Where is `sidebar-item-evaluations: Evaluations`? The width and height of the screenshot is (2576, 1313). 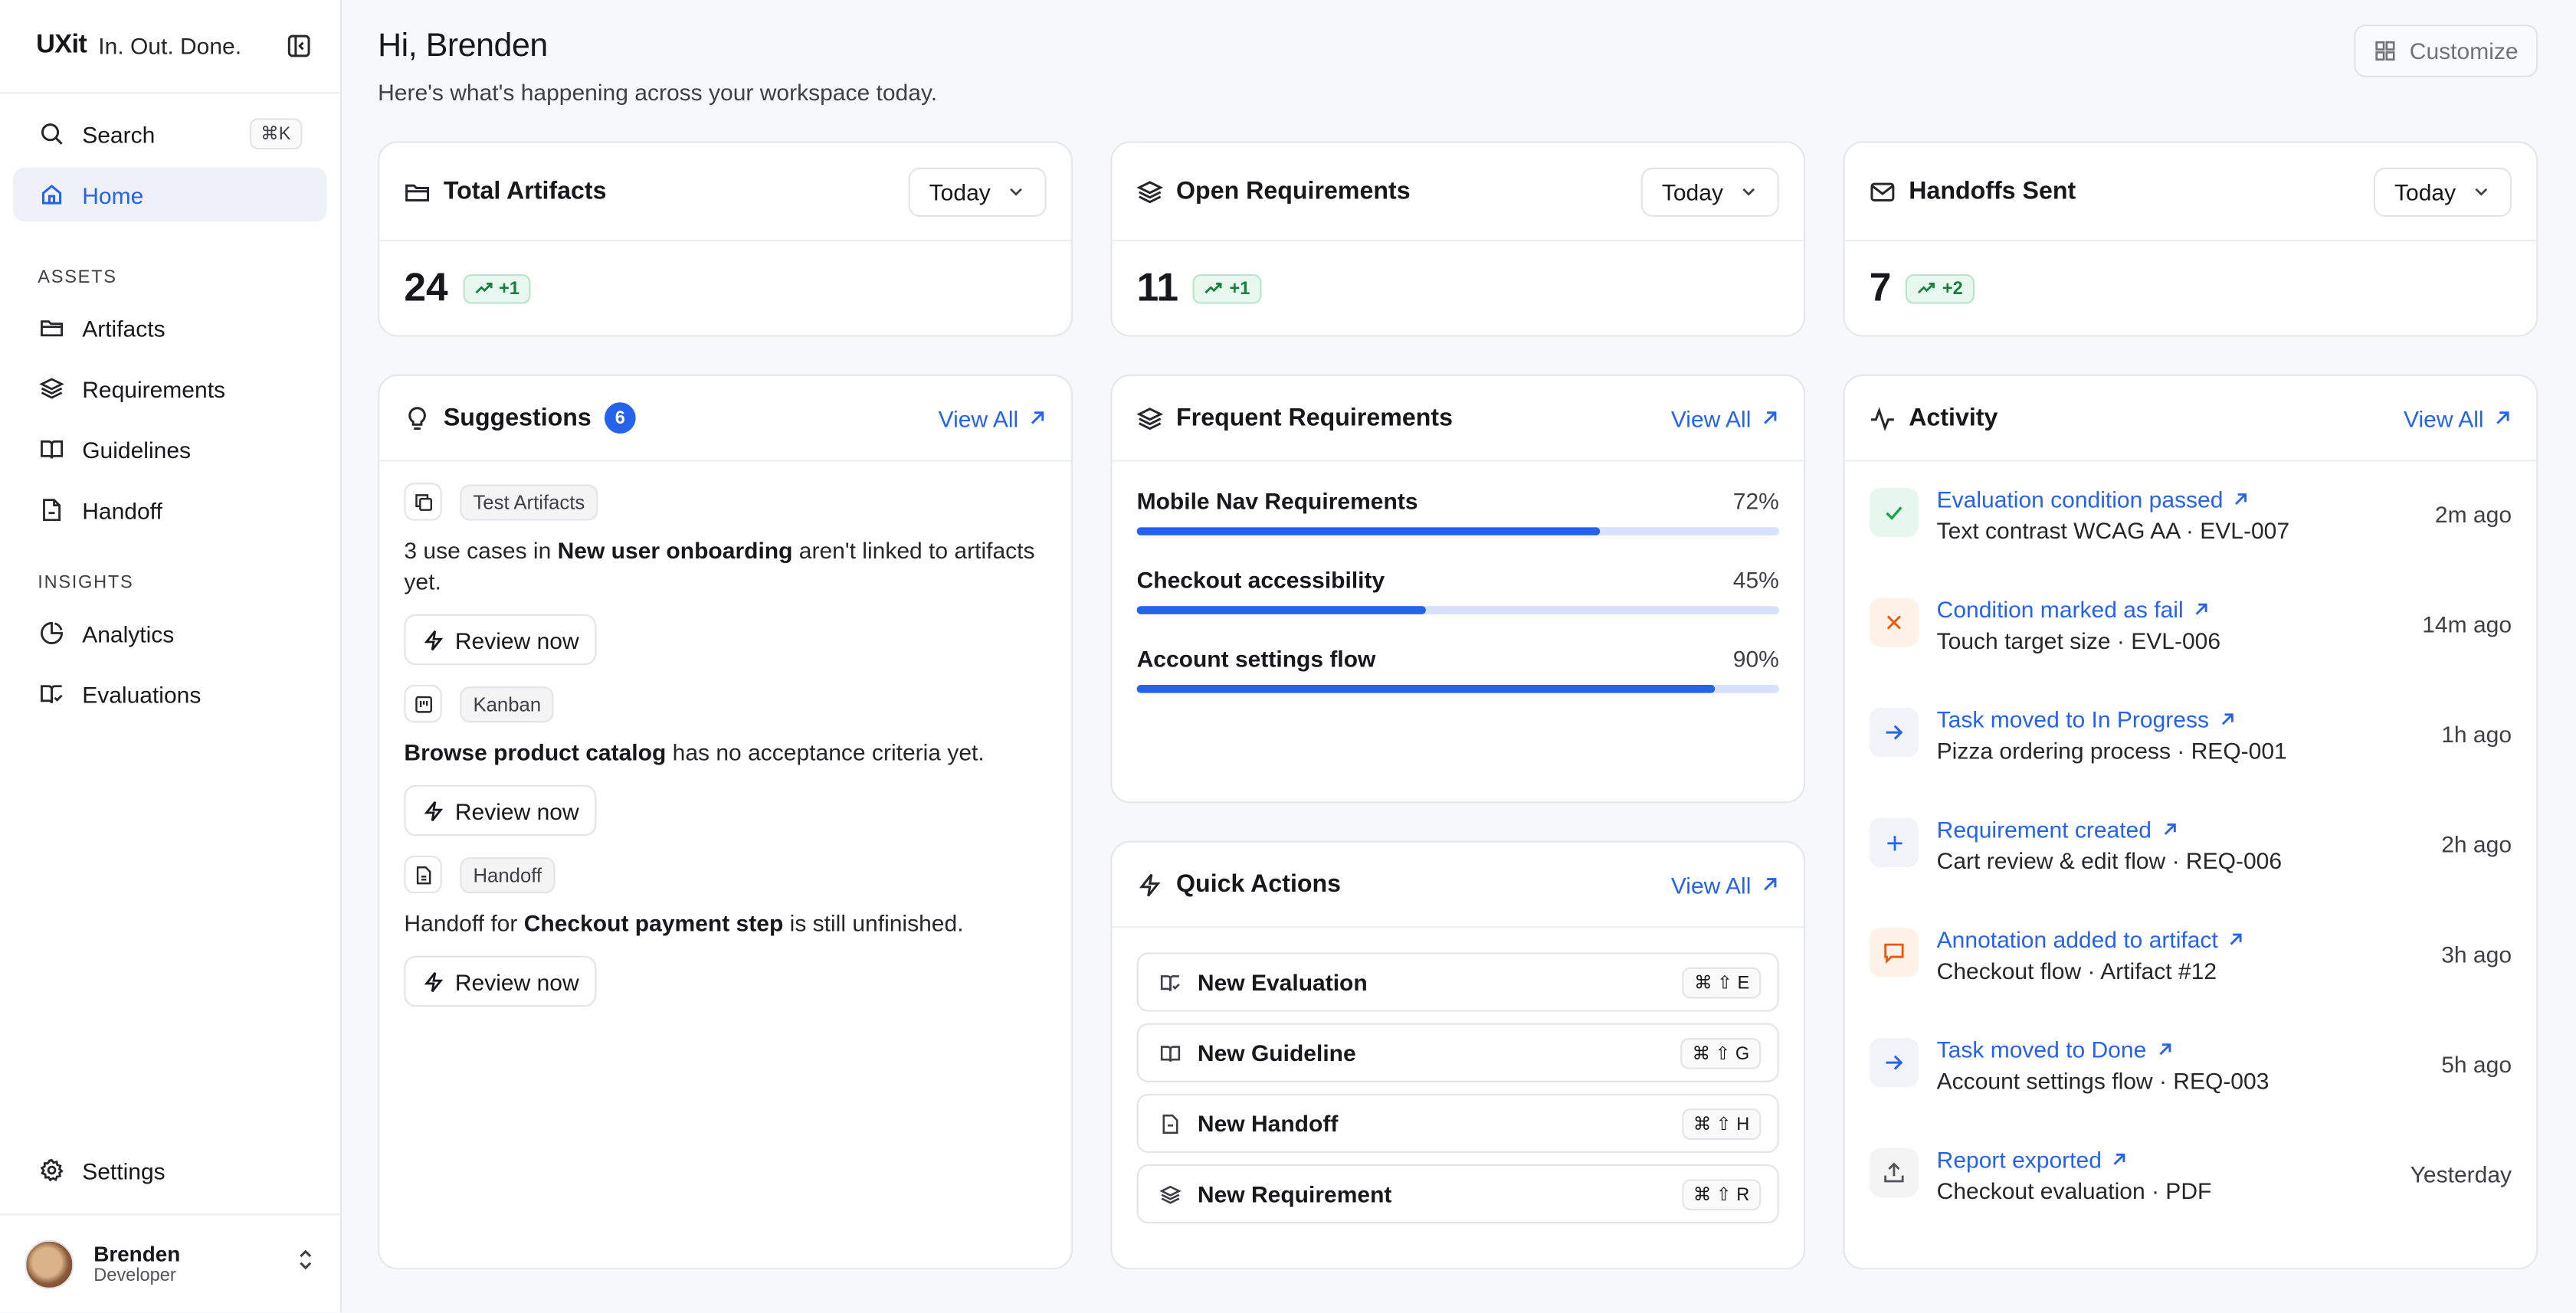 sidebar-item-evaluations: Evaluations is located at coordinates (169, 693).